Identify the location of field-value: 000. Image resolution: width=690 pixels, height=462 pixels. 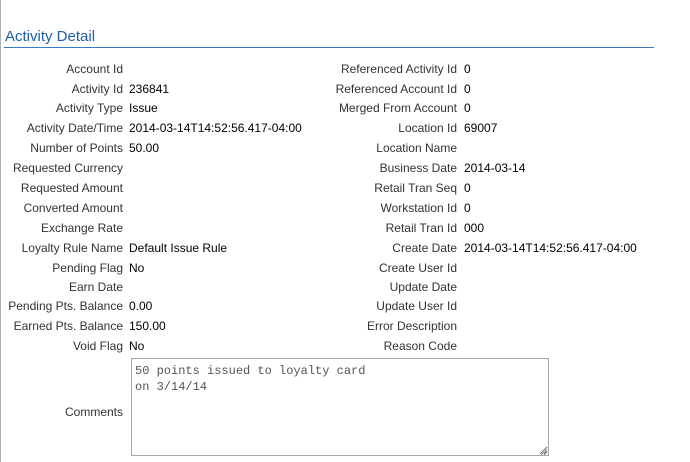
(474, 228).